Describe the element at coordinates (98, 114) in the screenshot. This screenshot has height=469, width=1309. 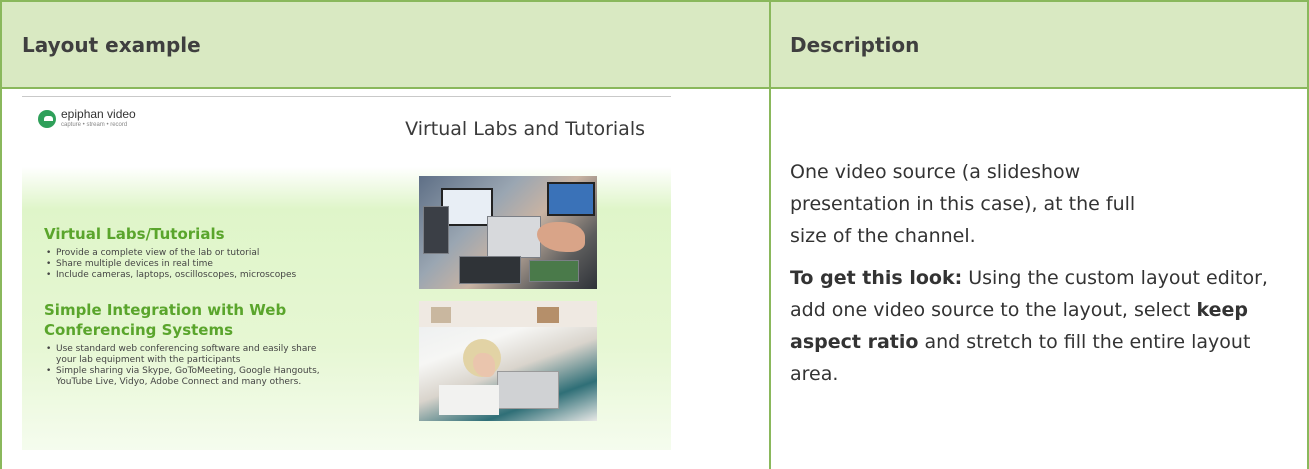
I see `logo-name: epiphan video` at that location.